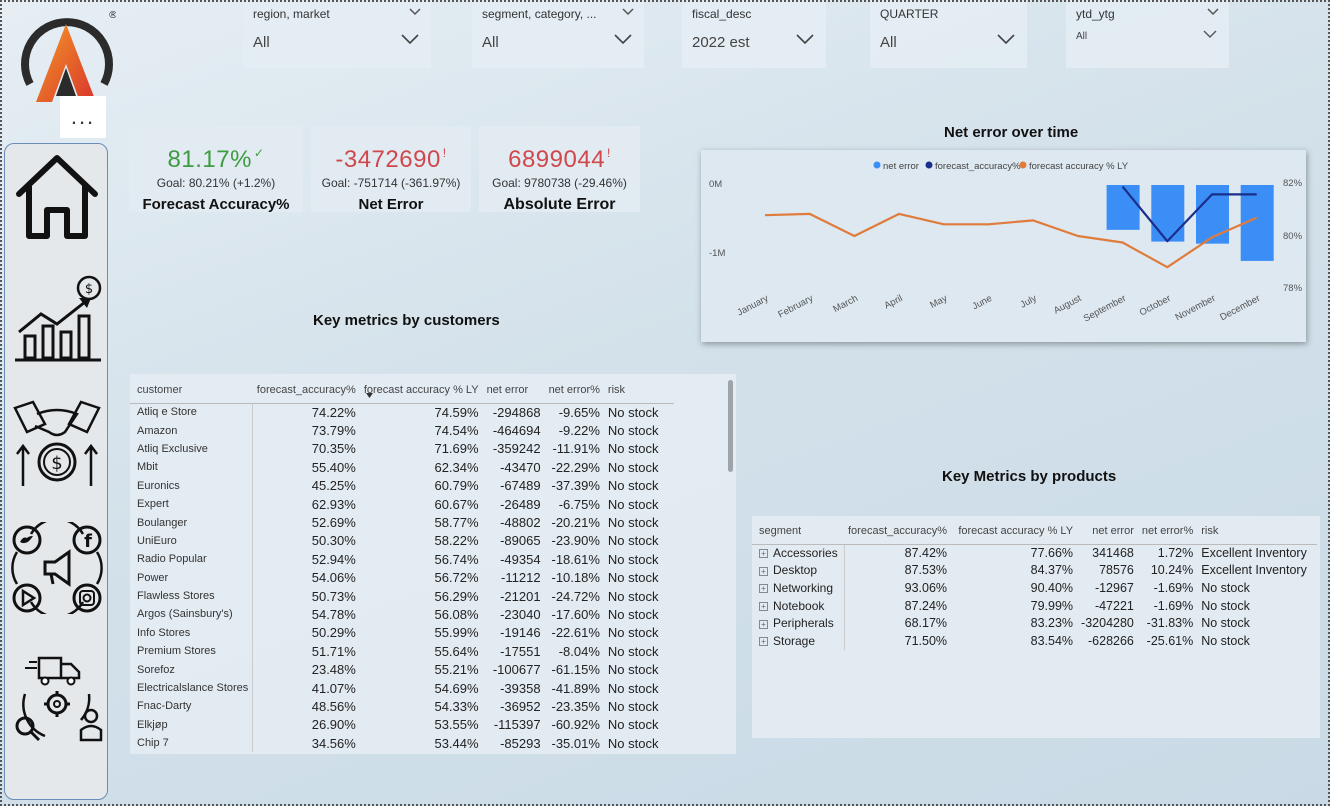 Image resolution: width=1330 pixels, height=806 pixels. What do you see at coordinates (575, 670) in the screenshot?
I see `cell-net-error-pct: -61.15%` at bounding box center [575, 670].